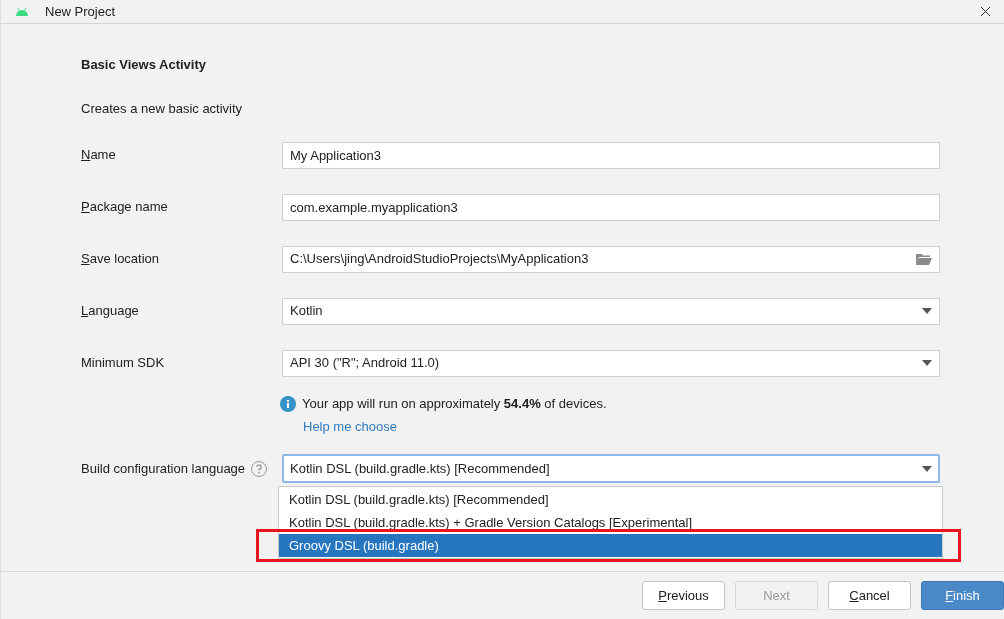 This screenshot has width=1004, height=619. What do you see at coordinates (611, 363) in the screenshot?
I see `dropdown: API 30 ("R"; Android 11.0)` at bounding box center [611, 363].